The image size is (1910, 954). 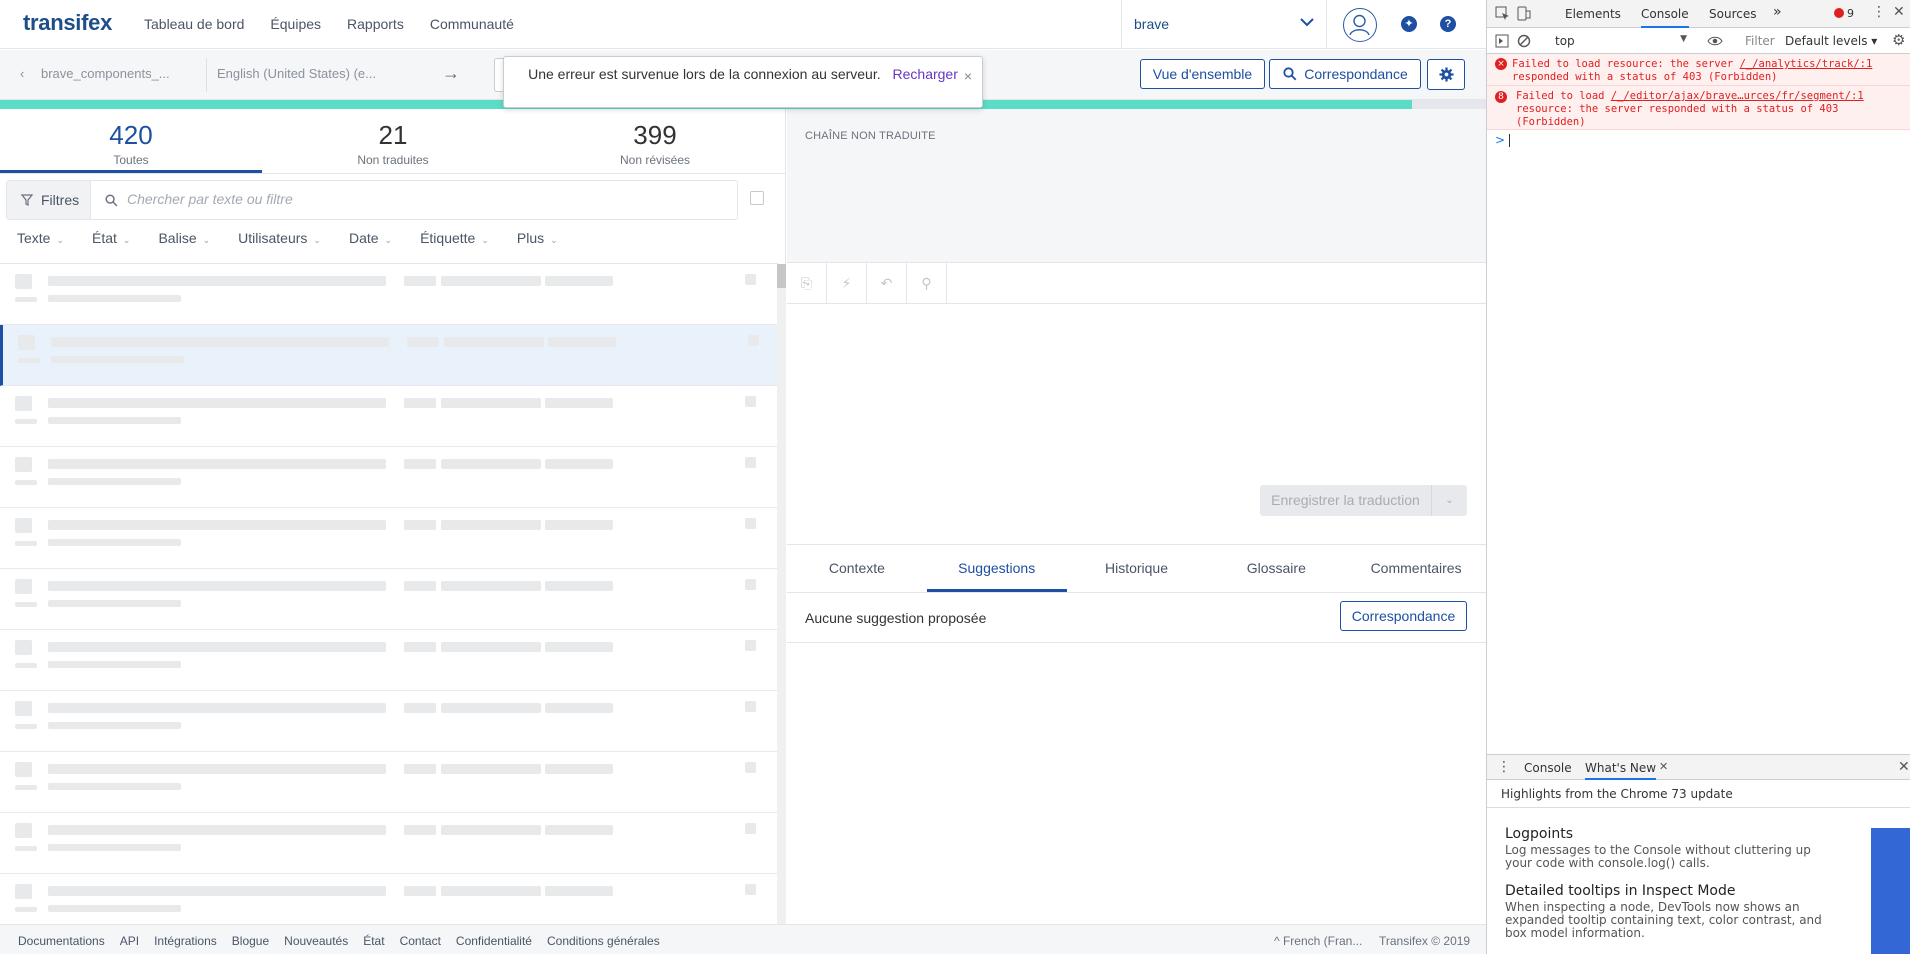 What do you see at coordinates (40, 238) in the screenshot?
I see `facet-filter: Texte ⌄` at bounding box center [40, 238].